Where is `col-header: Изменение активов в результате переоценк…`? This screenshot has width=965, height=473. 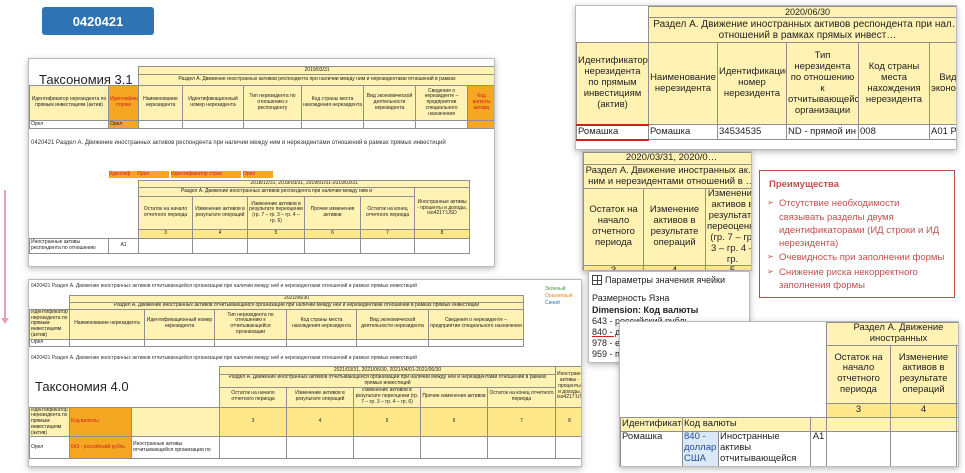
col-header: Изменение активов в результате переоценк… is located at coordinates (387, 397).